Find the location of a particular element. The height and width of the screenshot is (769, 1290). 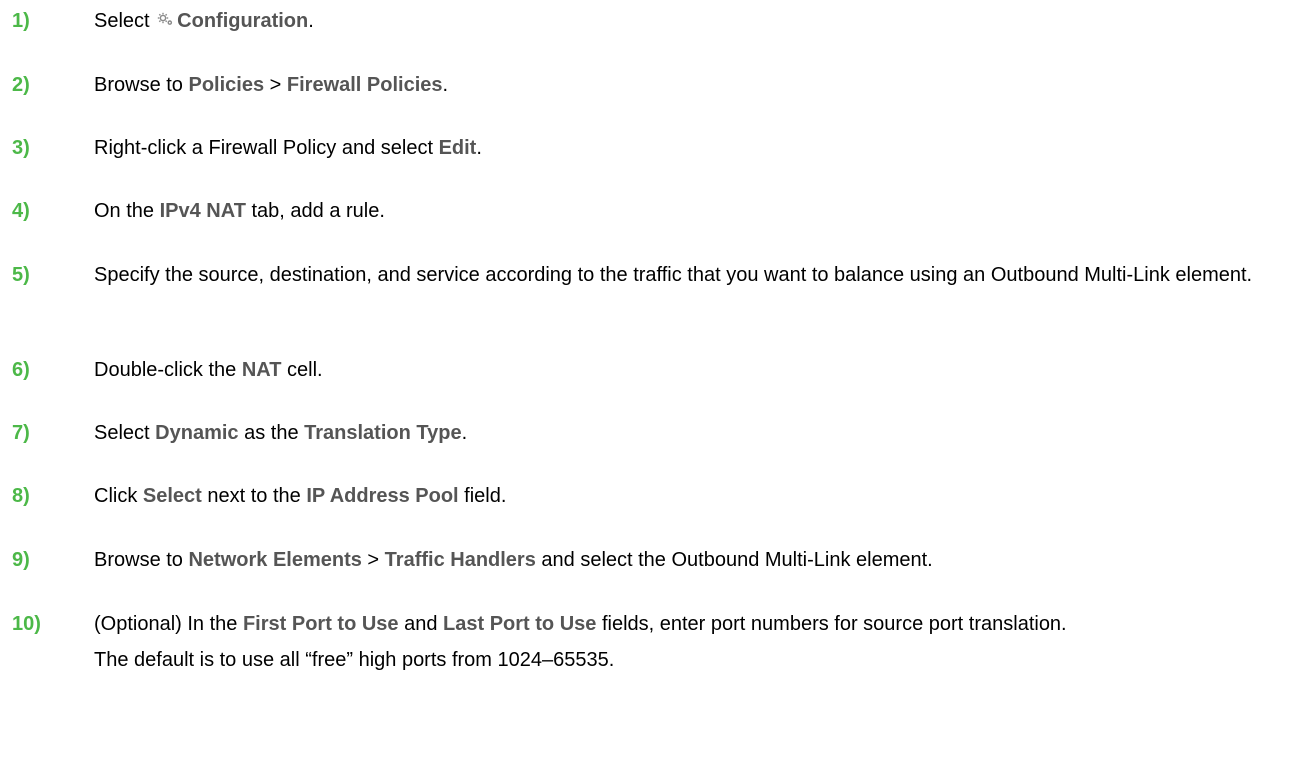

step-number: 2) is located at coordinates (21, 85).